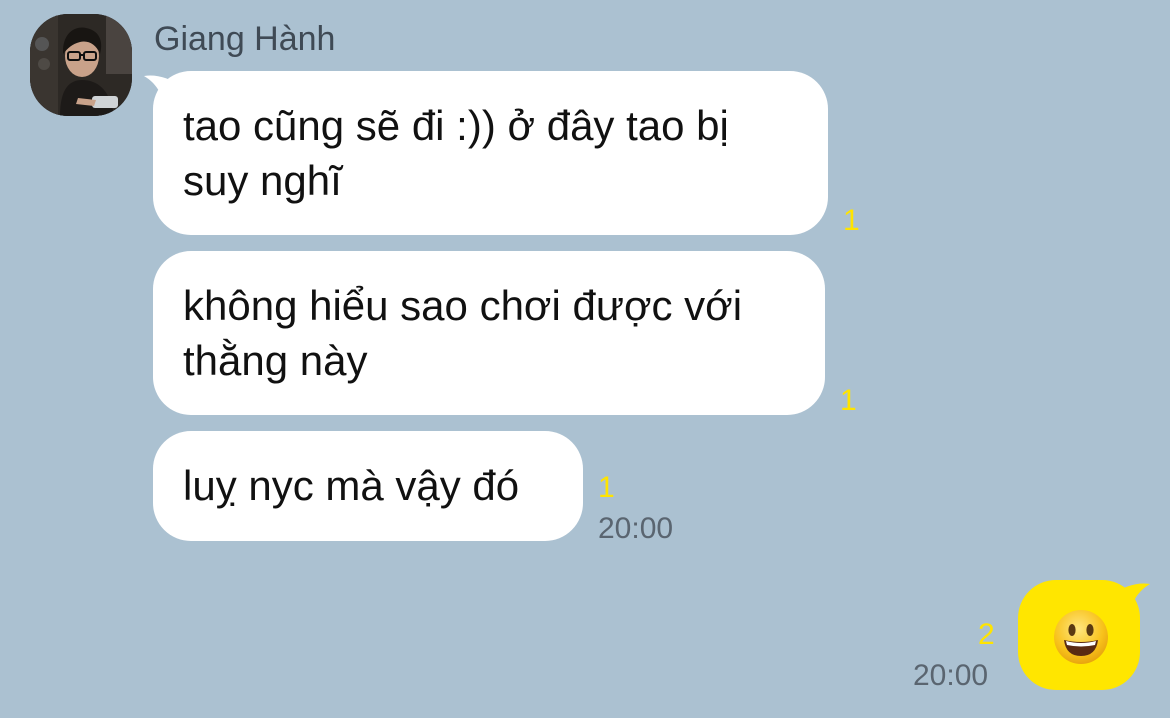 The image size is (1170, 718). I want to click on read-count: 2, so click(986, 634).